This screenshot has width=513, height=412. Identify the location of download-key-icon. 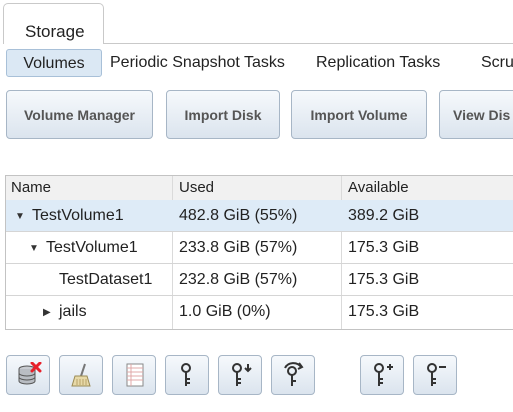
(242, 374).